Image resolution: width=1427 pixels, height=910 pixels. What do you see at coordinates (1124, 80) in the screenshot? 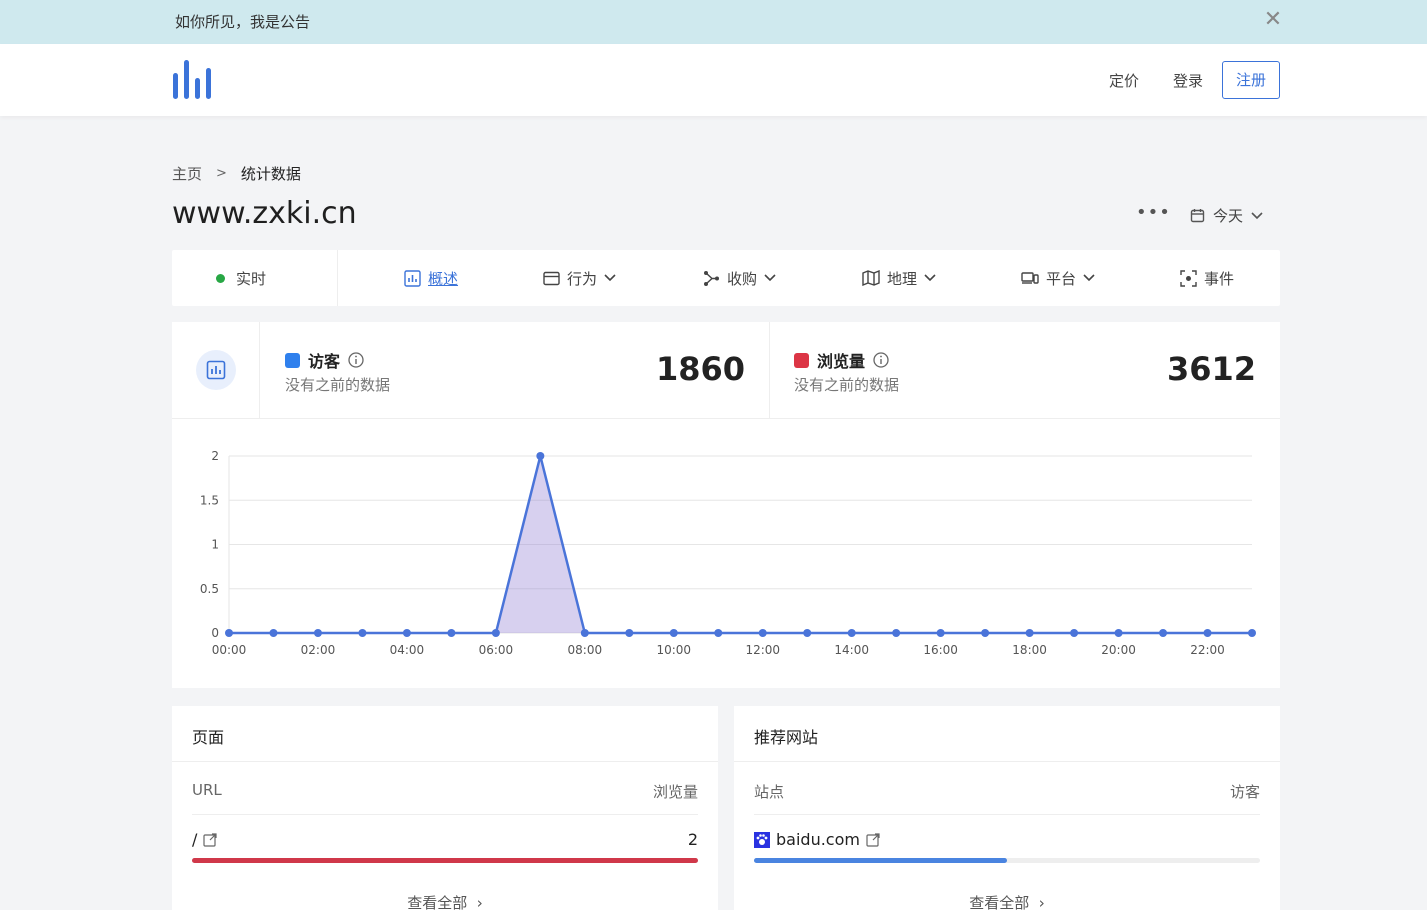
I see `nav-pricing-link: 定价` at bounding box center [1124, 80].